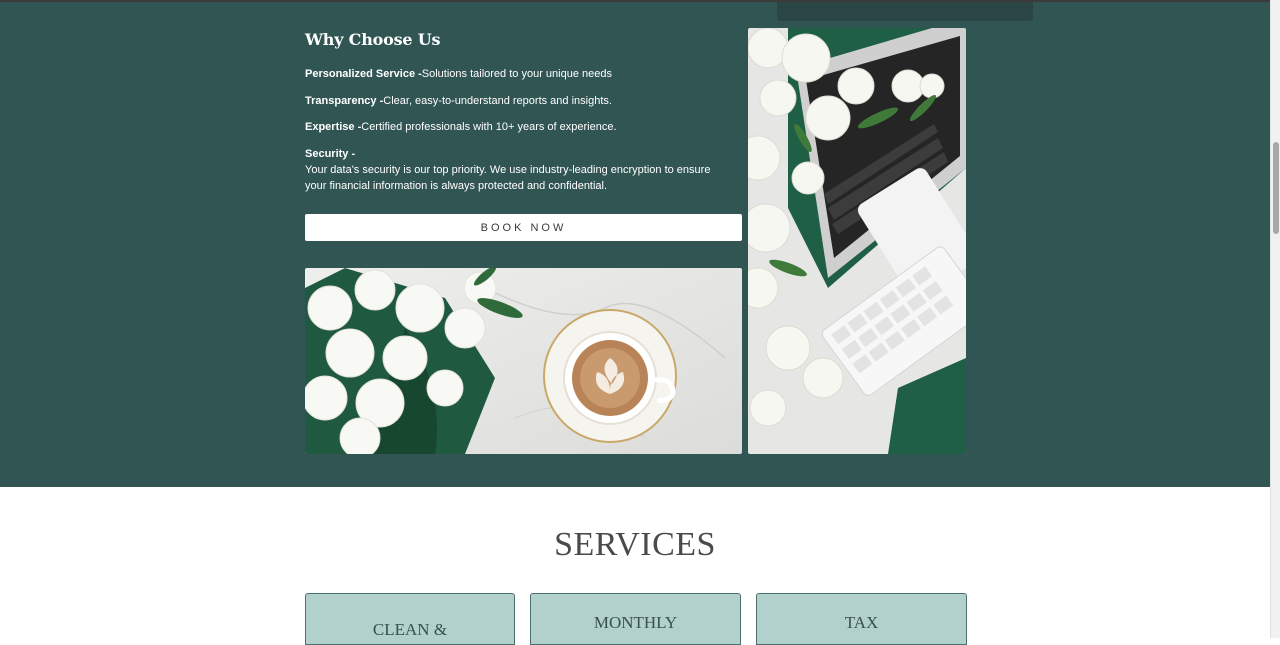 Image resolution: width=1280 pixels, height=645 pixels. I want to click on feature-text: Solutions tailored to your unique needs, so click(516, 74).